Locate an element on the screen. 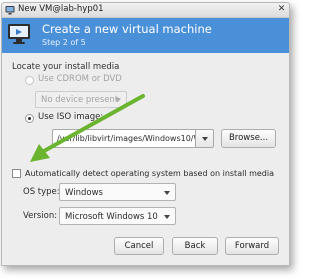  close-icon: ✕ is located at coordinates (281, 9).